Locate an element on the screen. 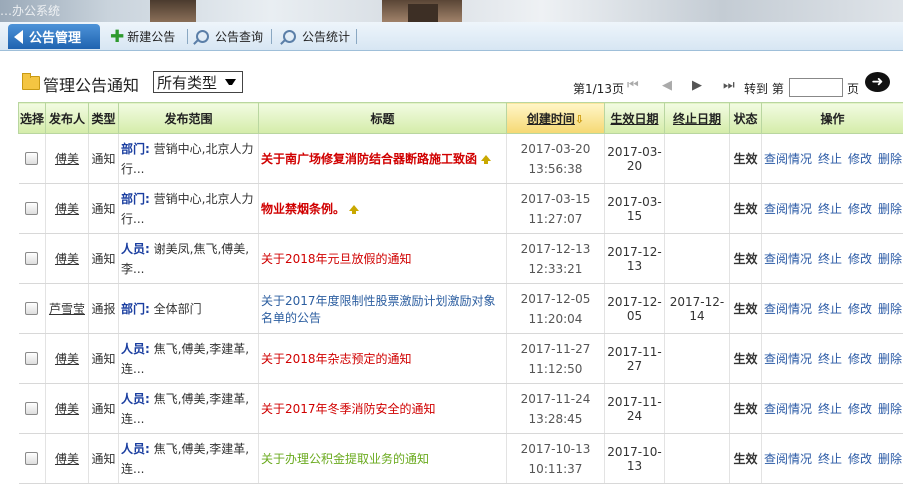 This screenshot has width=903, height=484. header-start-date: 生效日期 is located at coordinates (635, 118).